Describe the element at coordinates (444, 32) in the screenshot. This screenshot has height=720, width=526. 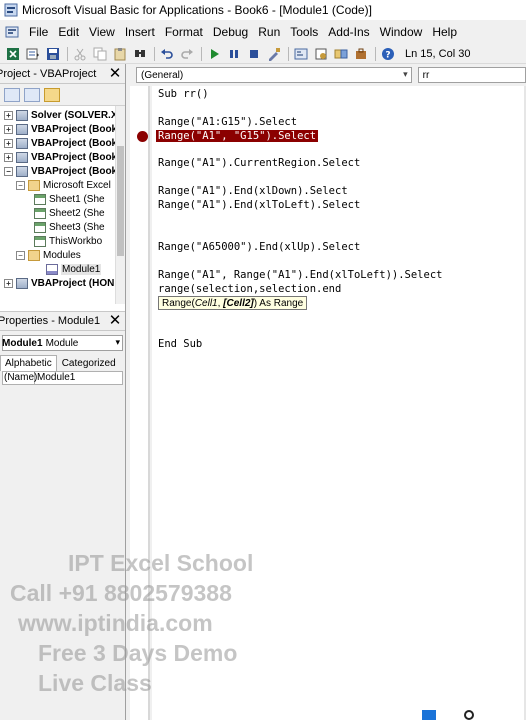
I see `menu-help: Help` at that location.